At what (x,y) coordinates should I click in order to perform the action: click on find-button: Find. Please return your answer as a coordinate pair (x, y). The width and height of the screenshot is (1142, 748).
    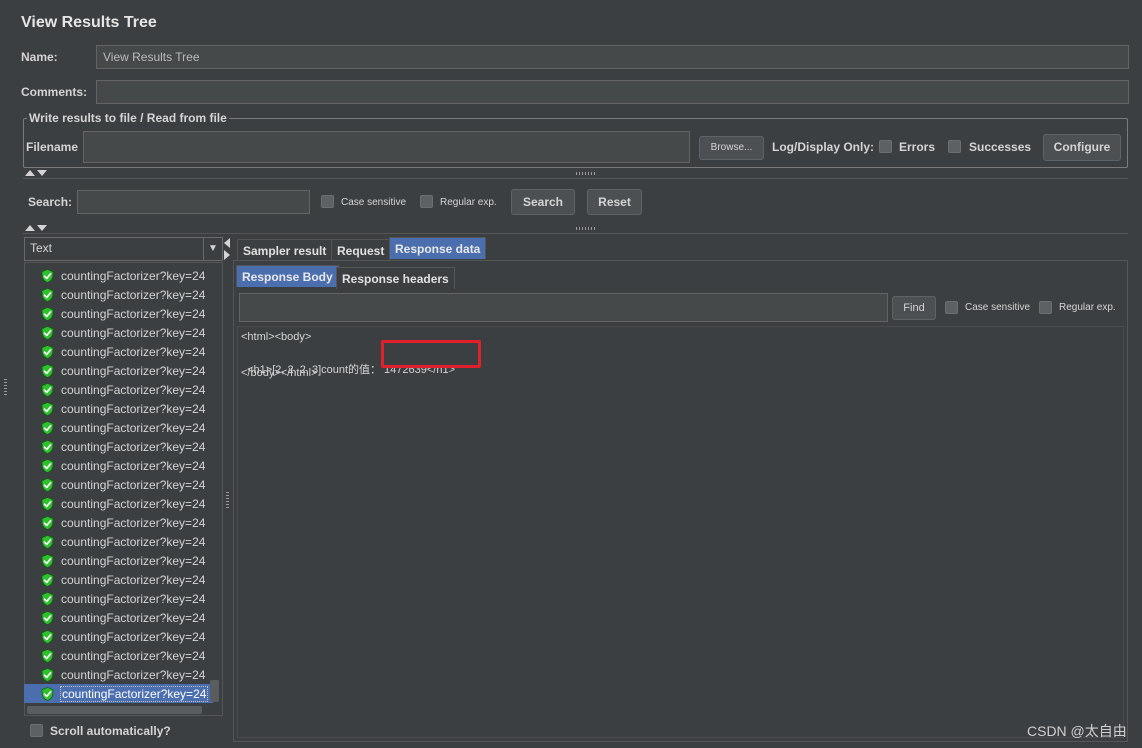
    Looking at the image, I should click on (914, 308).